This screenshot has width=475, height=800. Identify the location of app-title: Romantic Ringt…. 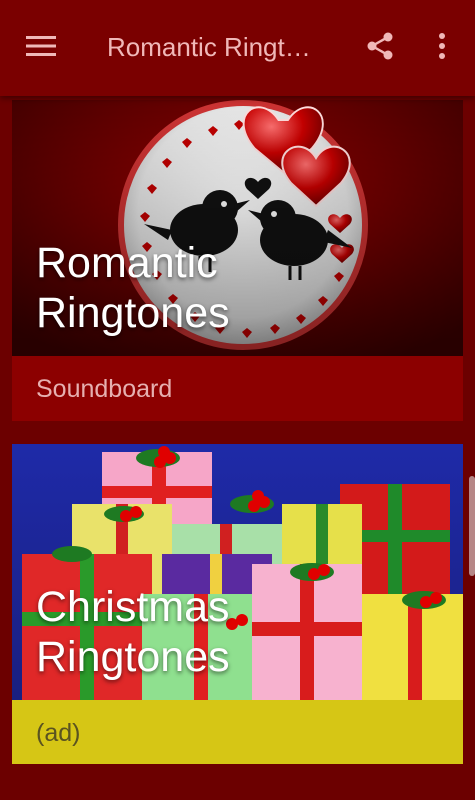
(209, 47).